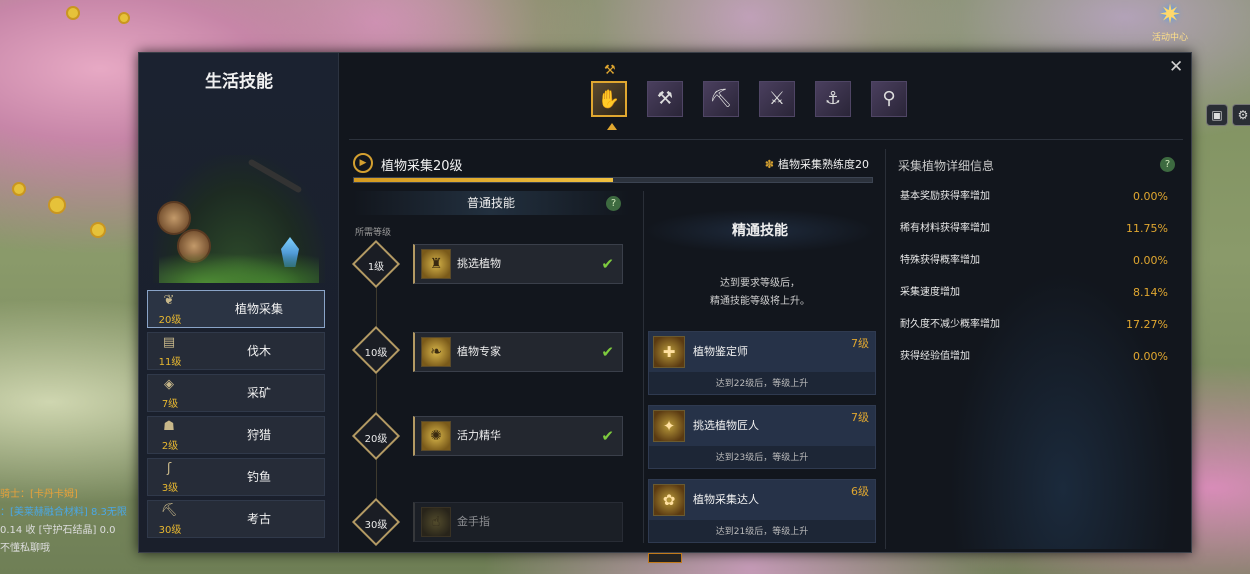 This screenshot has height=574, width=1250. What do you see at coordinates (762, 458) in the screenshot?
I see `mastery-condition: 达到23级后，等级上升` at bounding box center [762, 458].